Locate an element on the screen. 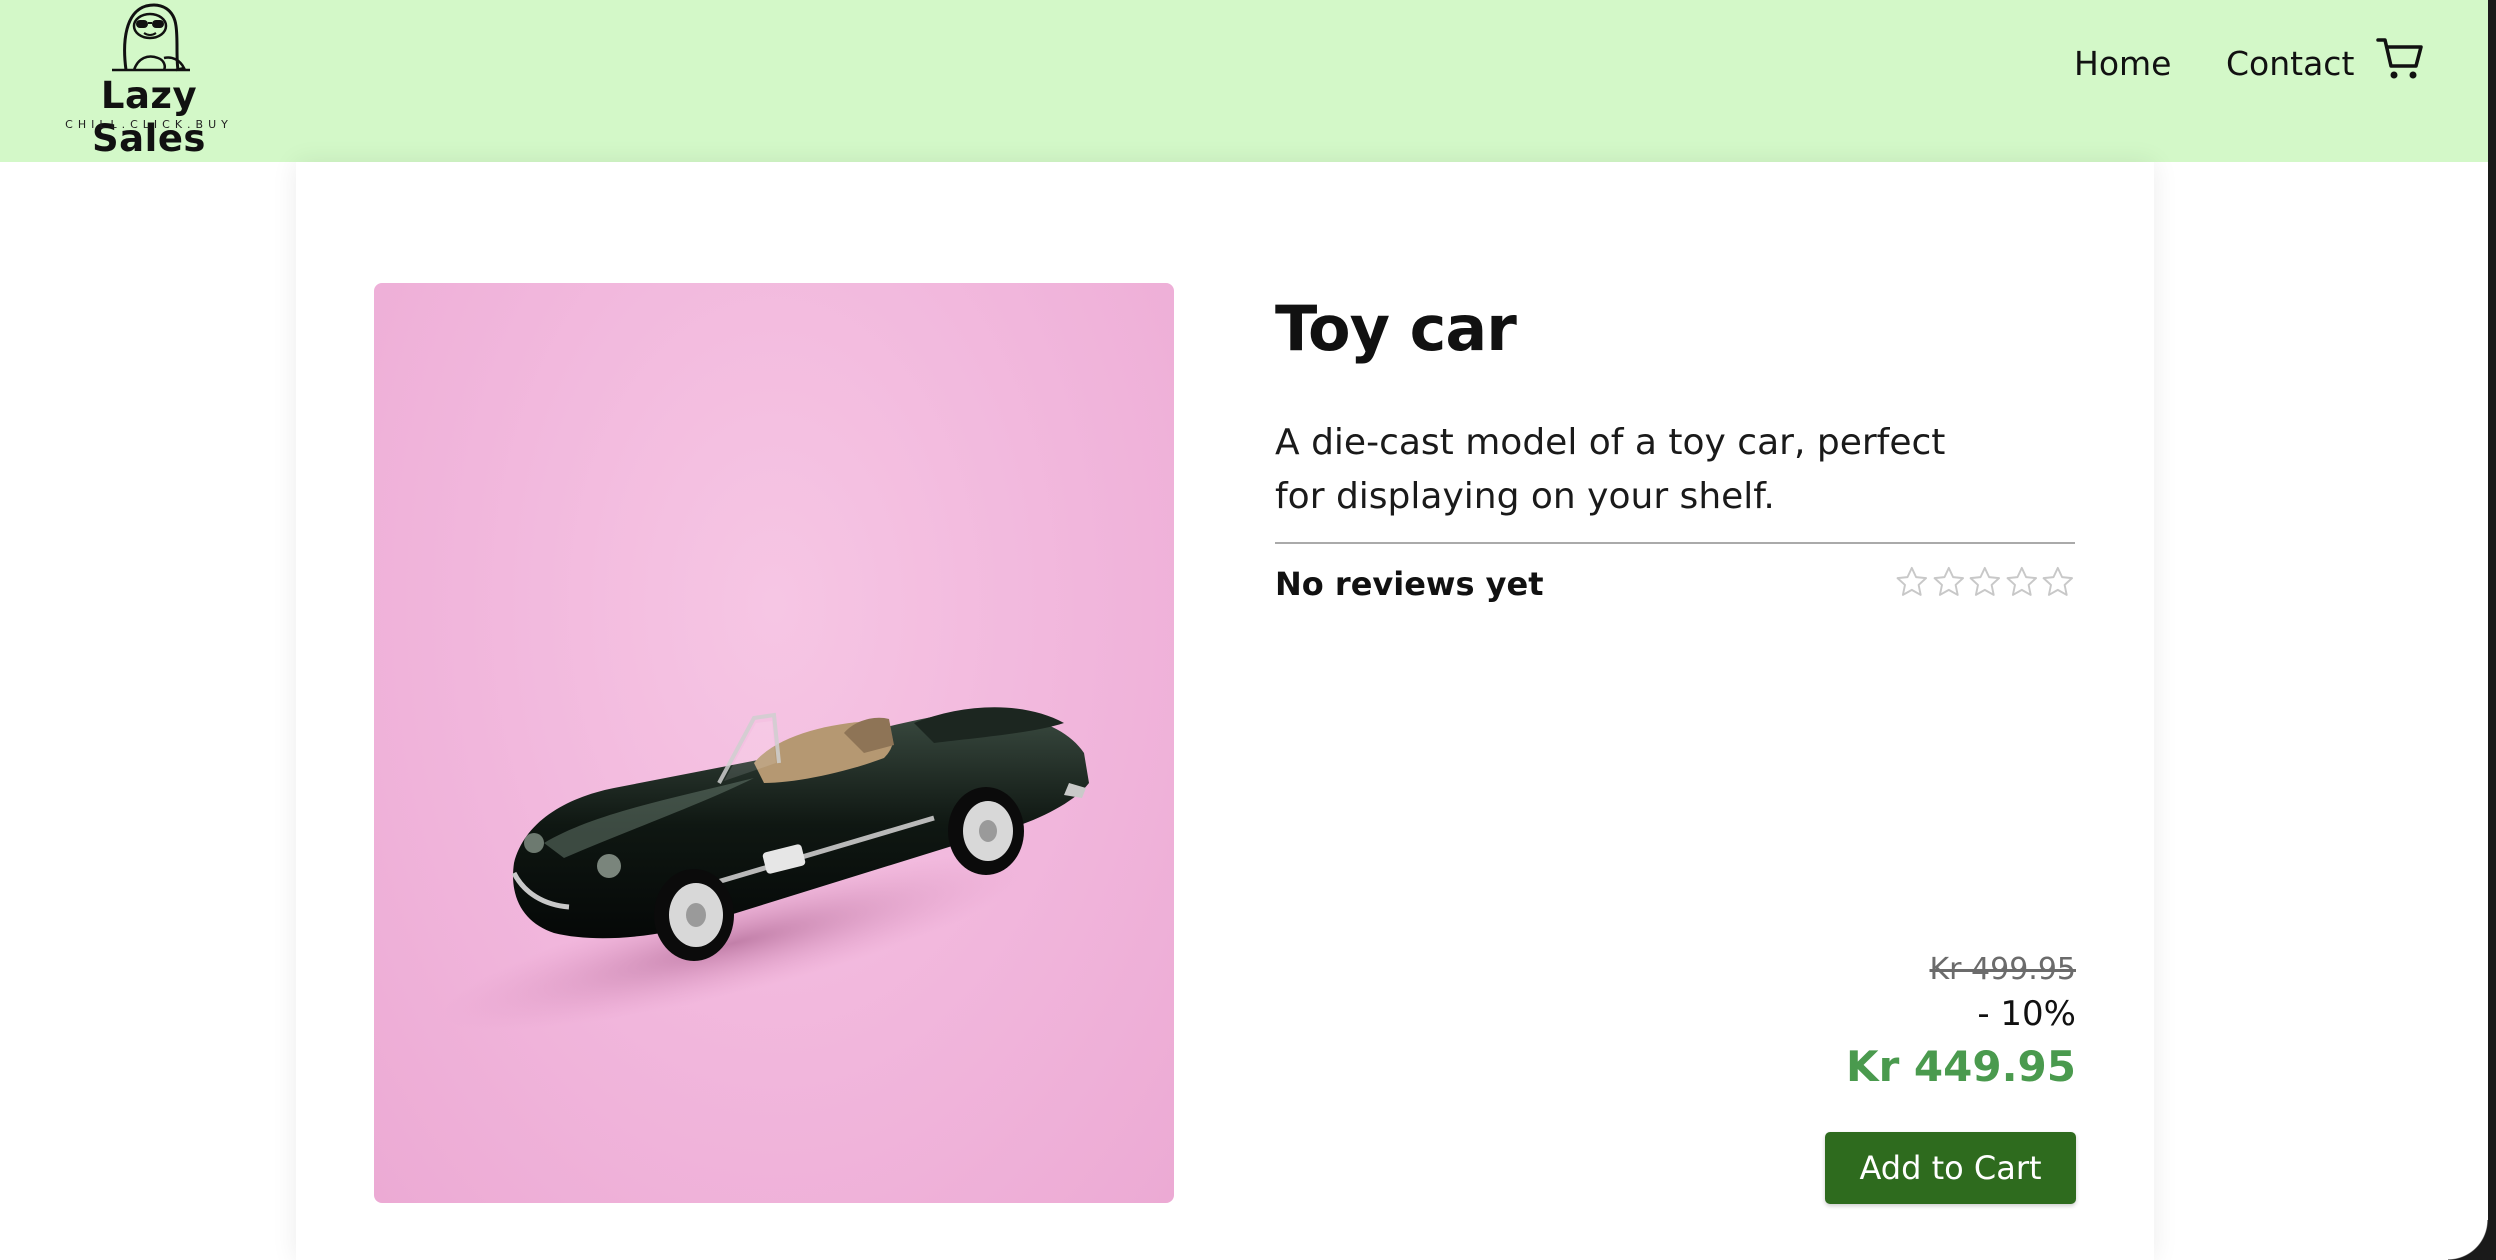 The height and width of the screenshot is (1260, 2496). window-edge is located at coordinates (2492, 630).